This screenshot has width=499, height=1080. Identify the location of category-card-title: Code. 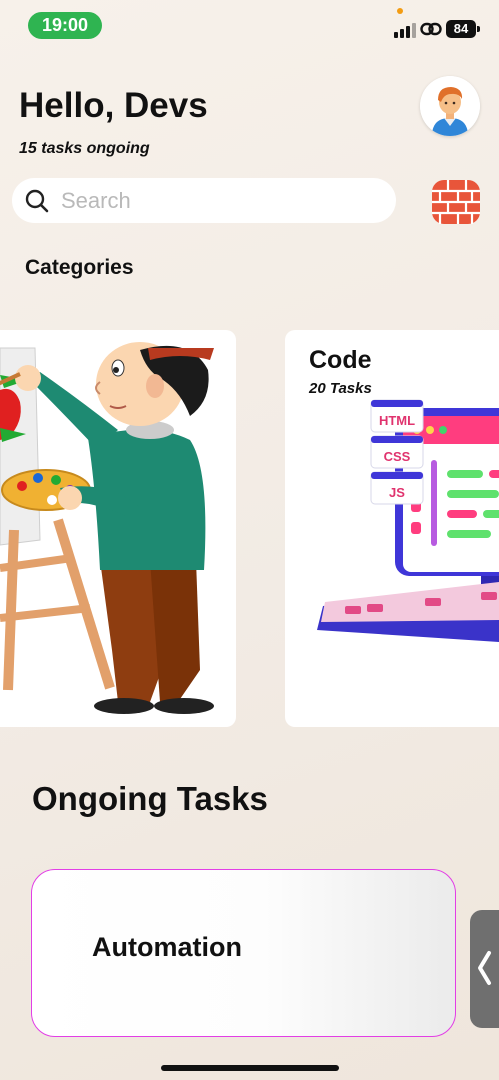
(340, 360).